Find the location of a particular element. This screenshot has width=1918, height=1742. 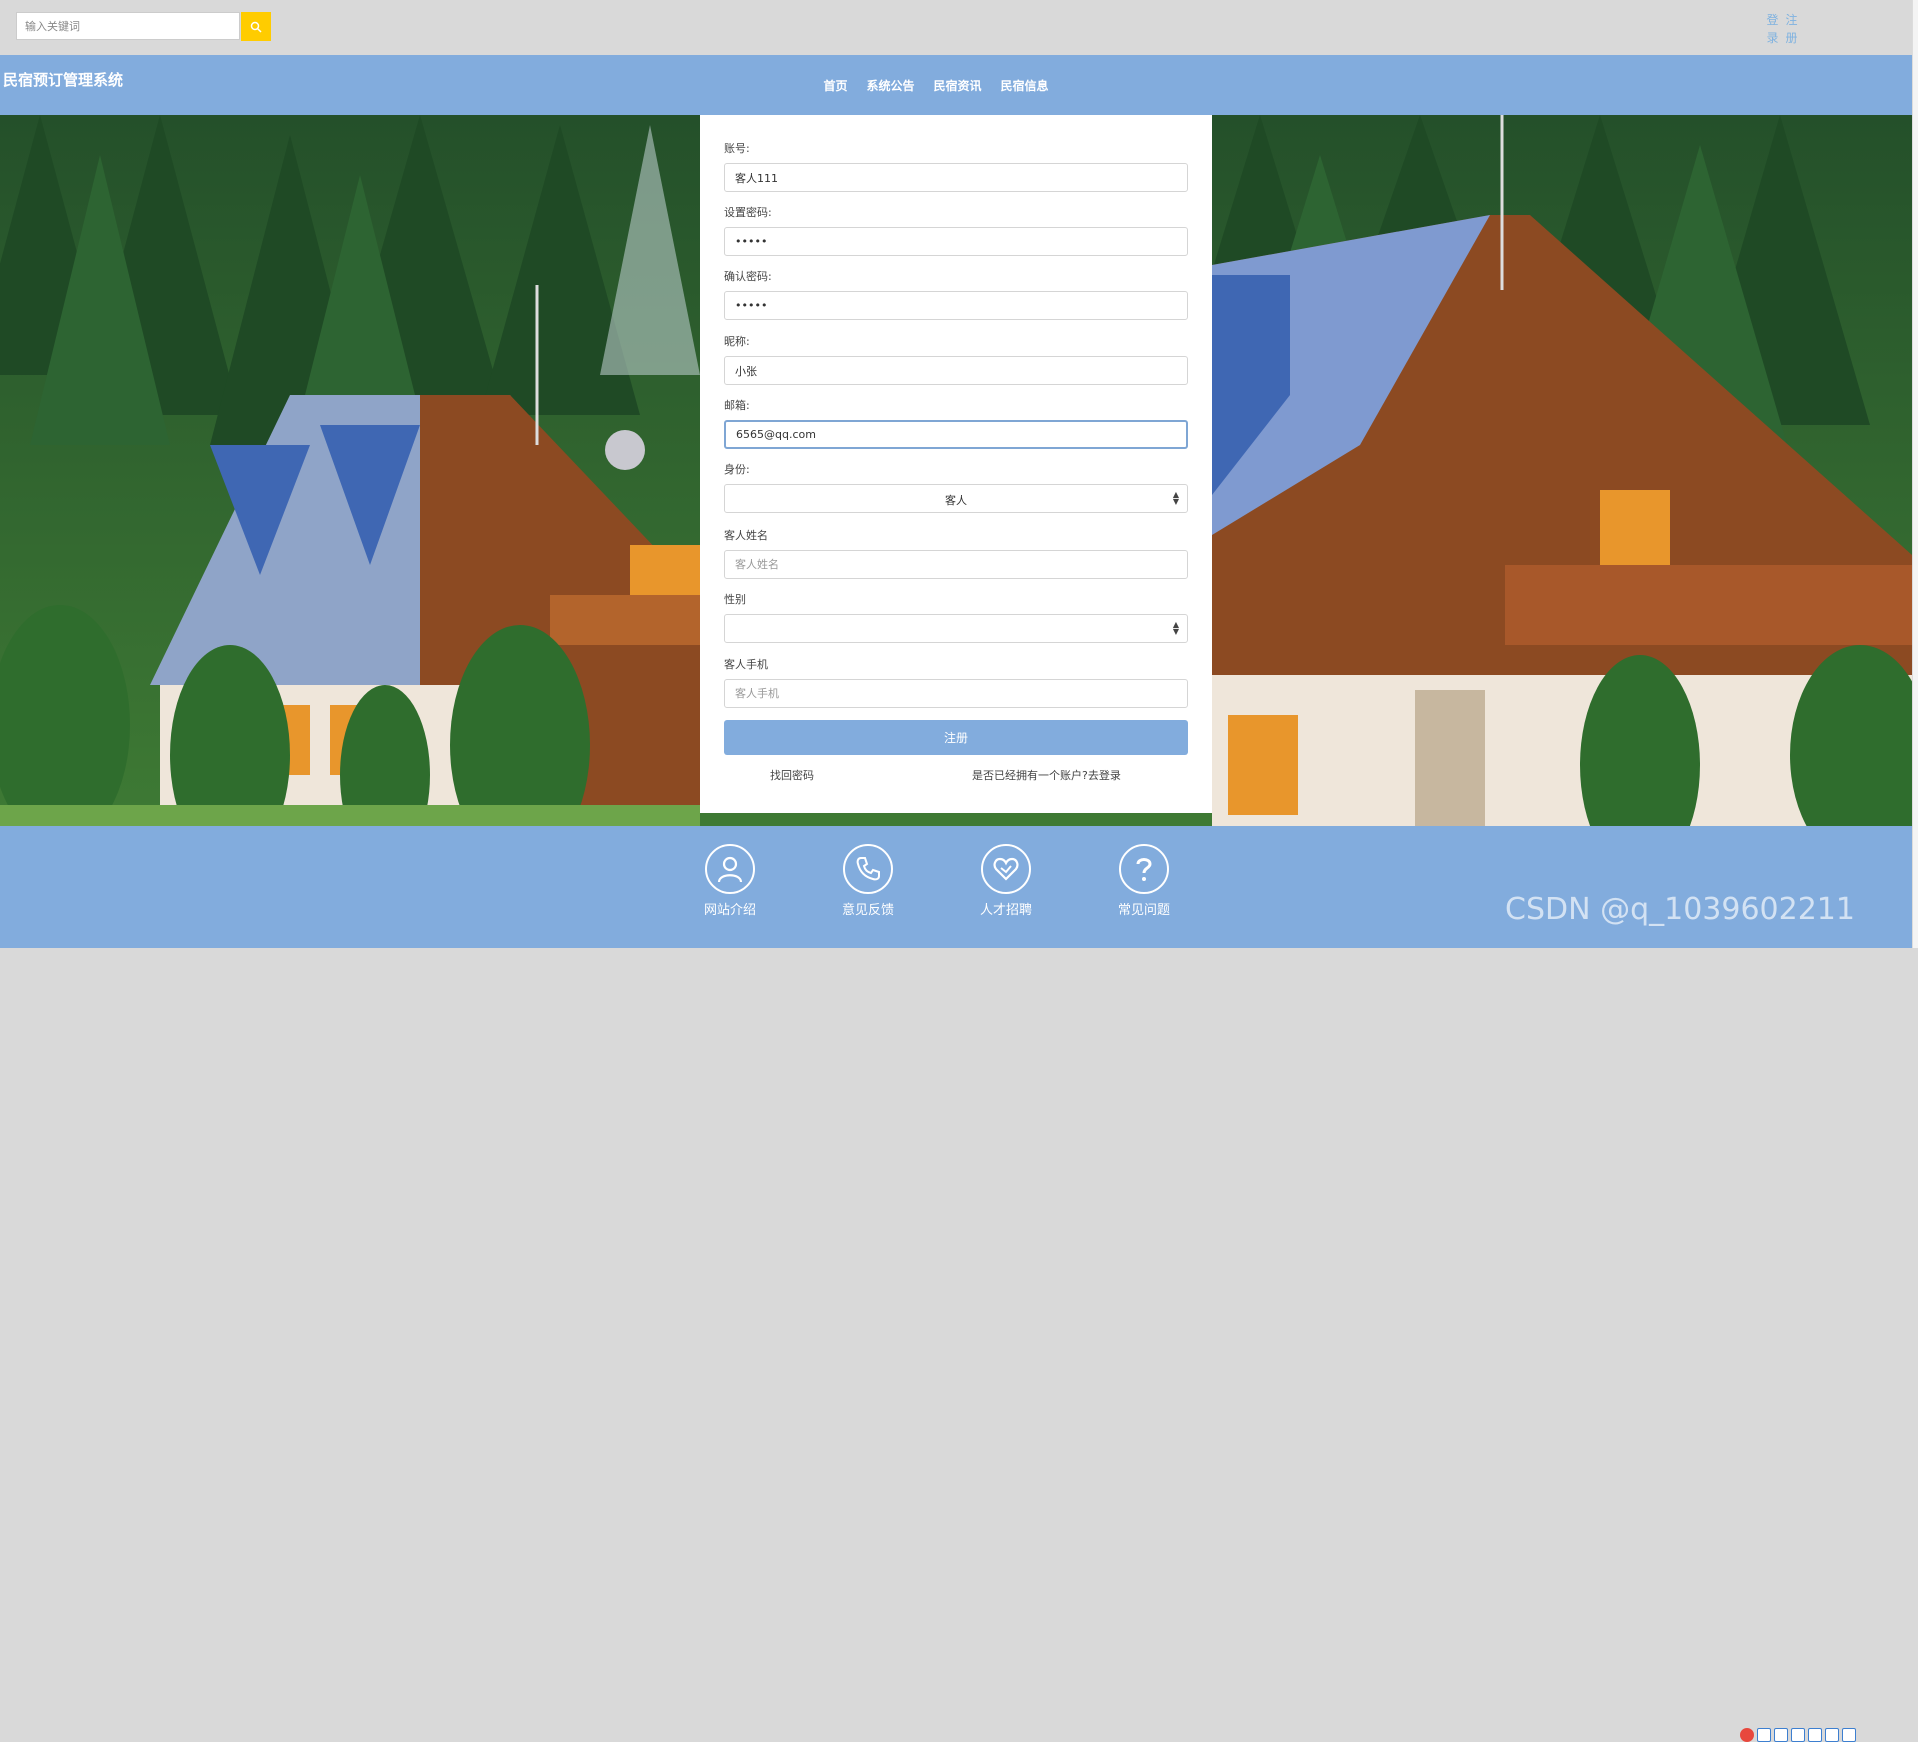

password-input is located at coordinates (956, 241).